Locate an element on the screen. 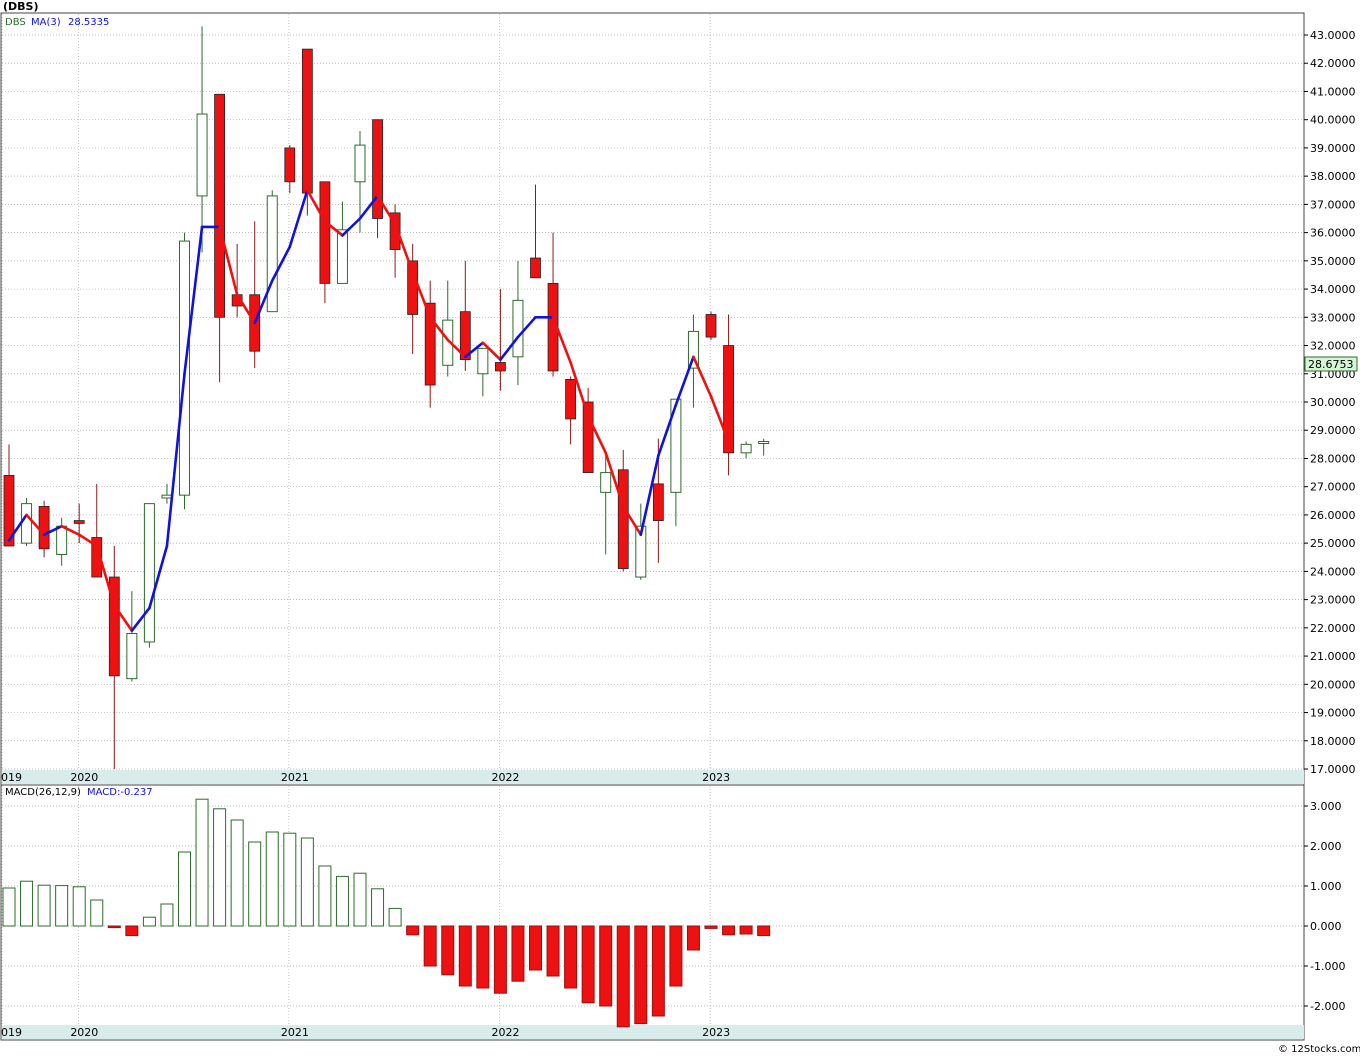  macd-y-tick-label: 3.000 is located at coordinates (1326, 806).